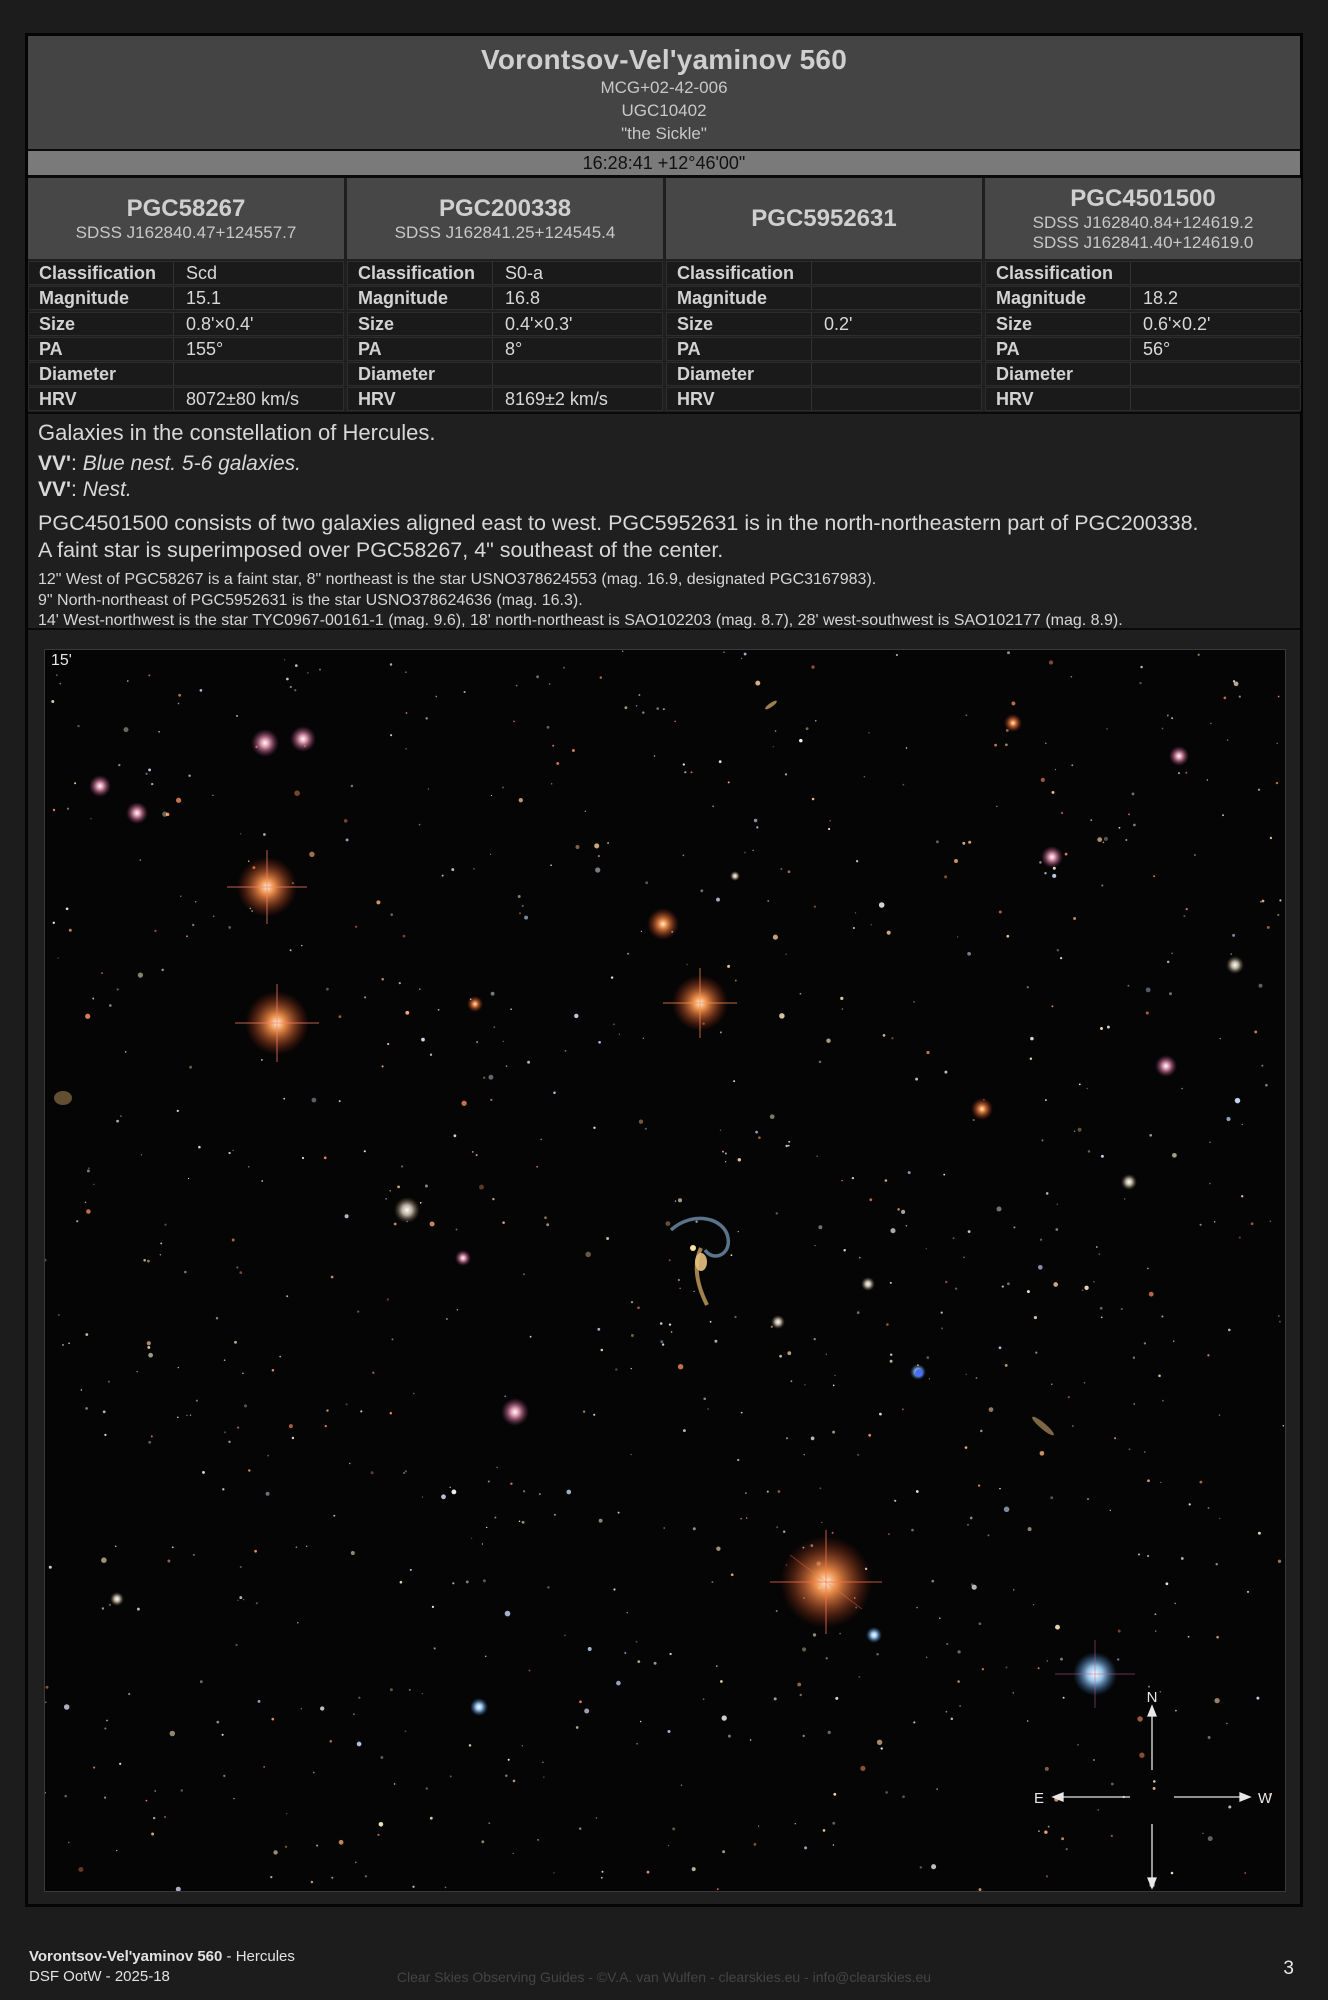  What do you see at coordinates (664, 133) in the screenshot?
I see `alias-3: "the Sickle"` at bounding box center [664, 133].